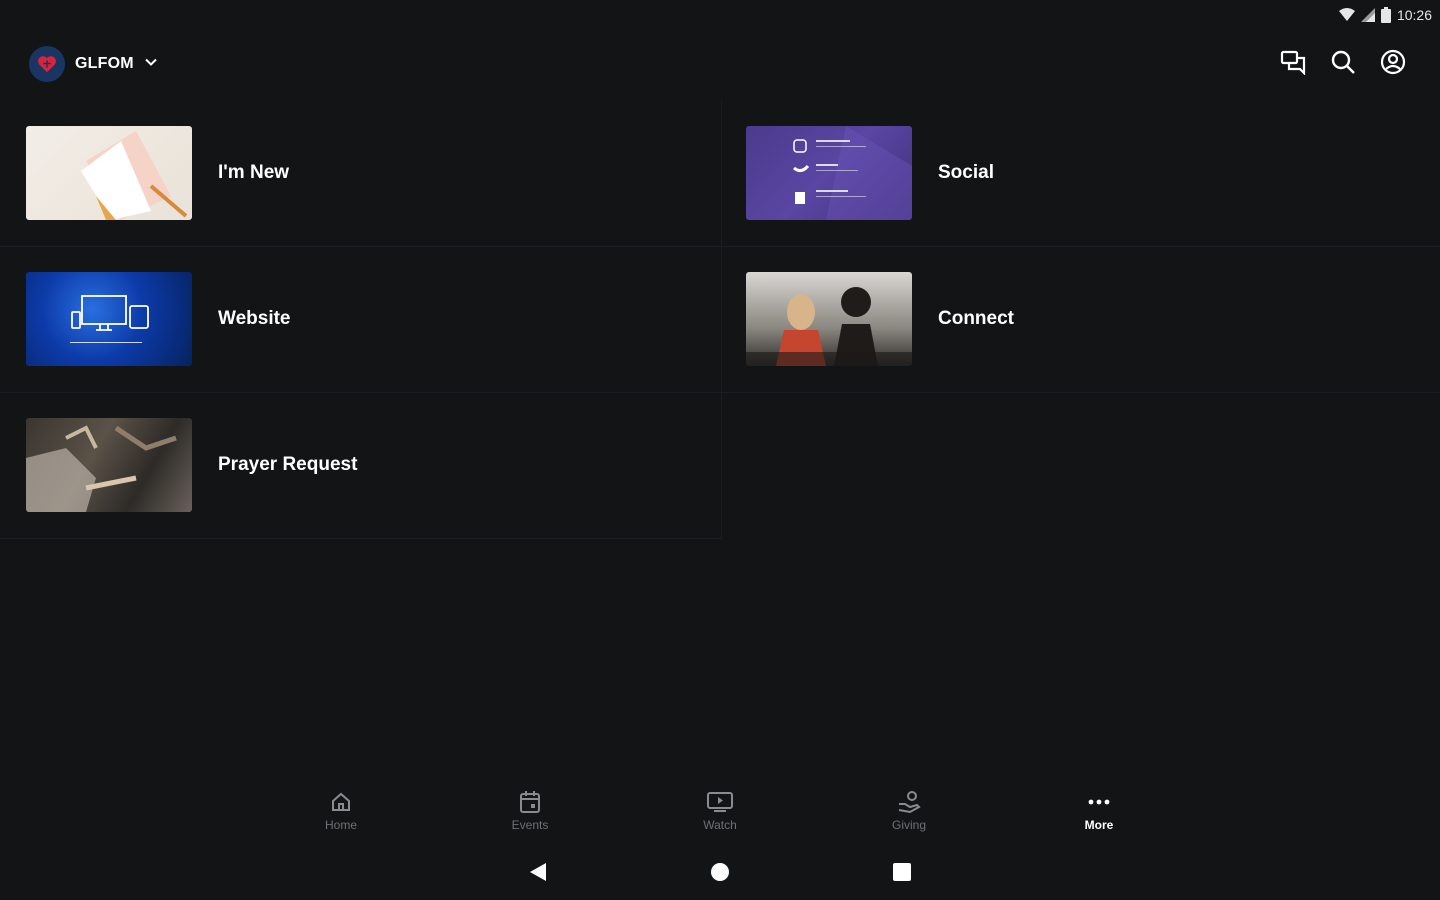  I want to click on social-links-image, so click(829, 173).